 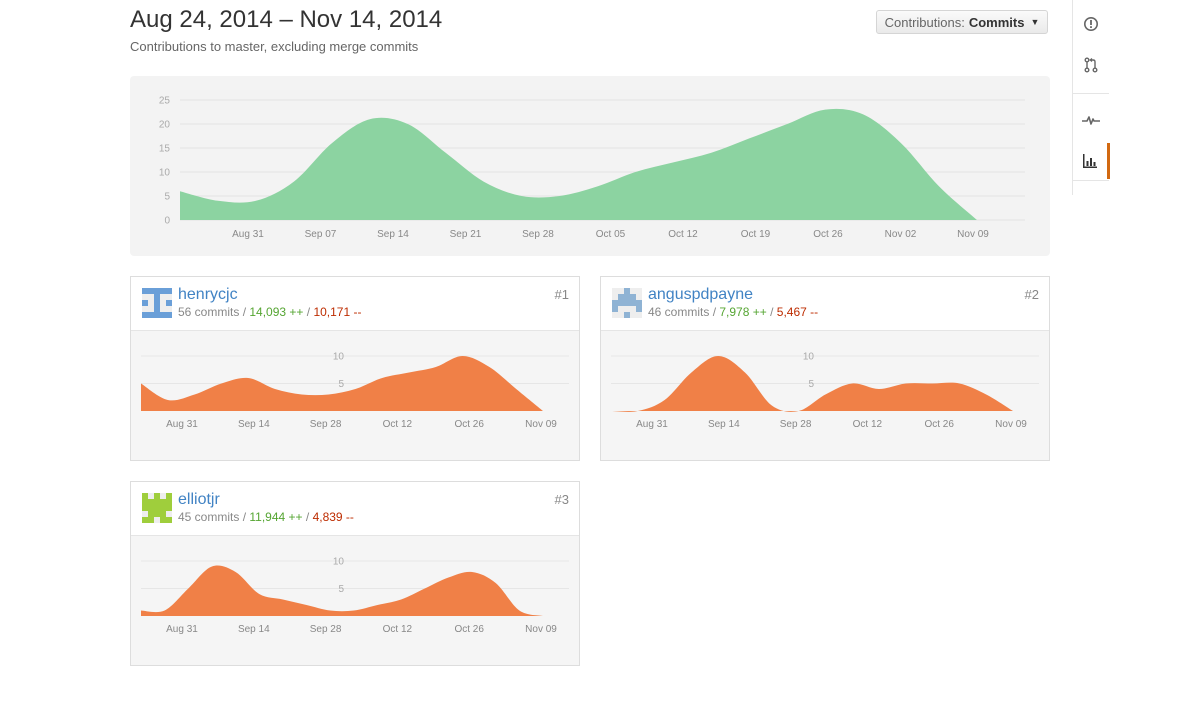 I want to click on y-tick-label: 25, so click(x=165, y=101).